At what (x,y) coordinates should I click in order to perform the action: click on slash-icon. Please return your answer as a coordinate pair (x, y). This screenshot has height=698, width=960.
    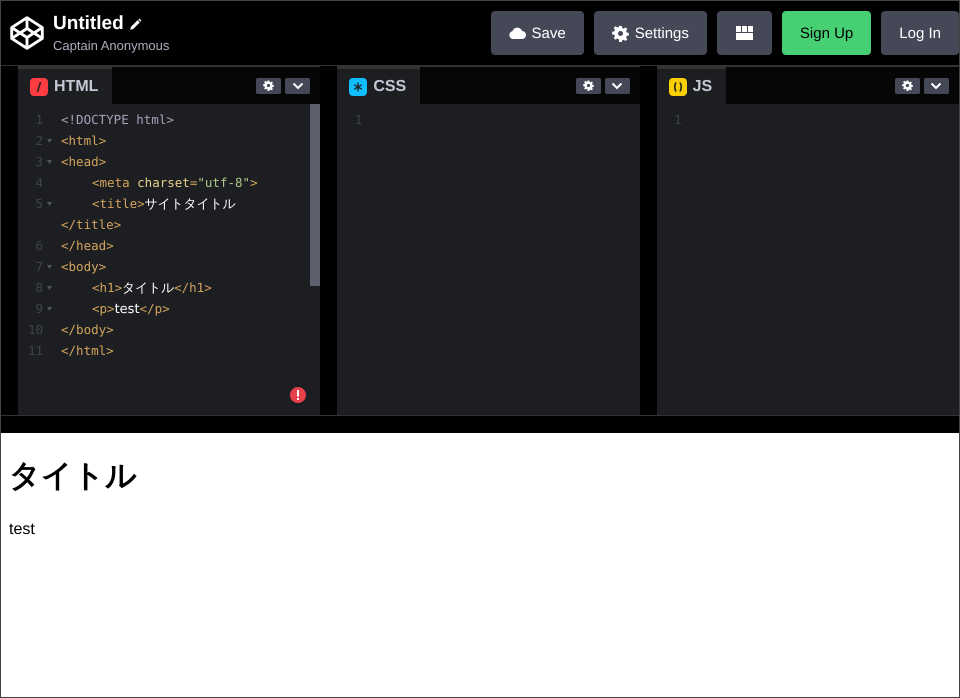
    Looking at the image, I should click on (39, 87).